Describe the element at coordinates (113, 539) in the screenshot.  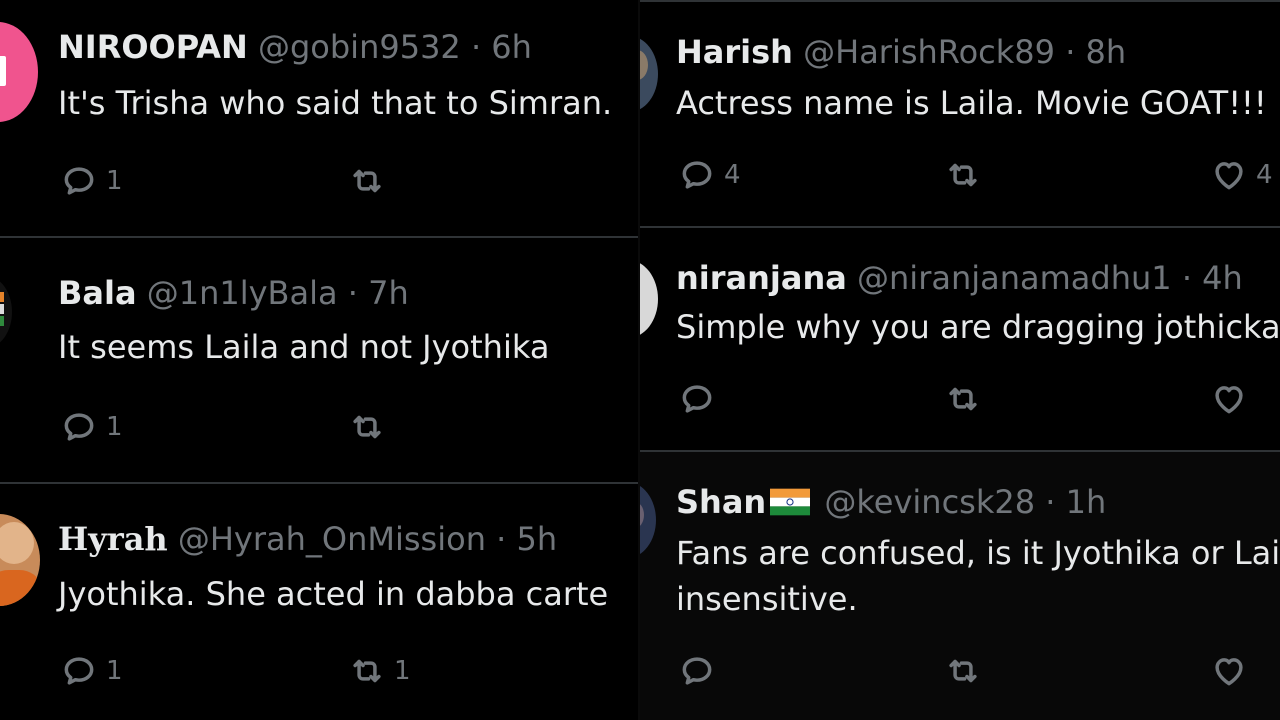
I see `display-name: Hyrah` at that location.